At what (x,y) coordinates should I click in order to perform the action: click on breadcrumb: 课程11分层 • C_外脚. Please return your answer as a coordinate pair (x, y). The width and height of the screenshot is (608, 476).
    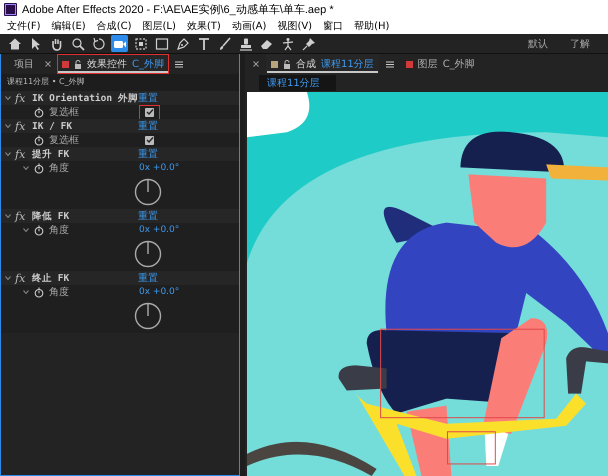
    Looking at the image, I should click on (120, 82).